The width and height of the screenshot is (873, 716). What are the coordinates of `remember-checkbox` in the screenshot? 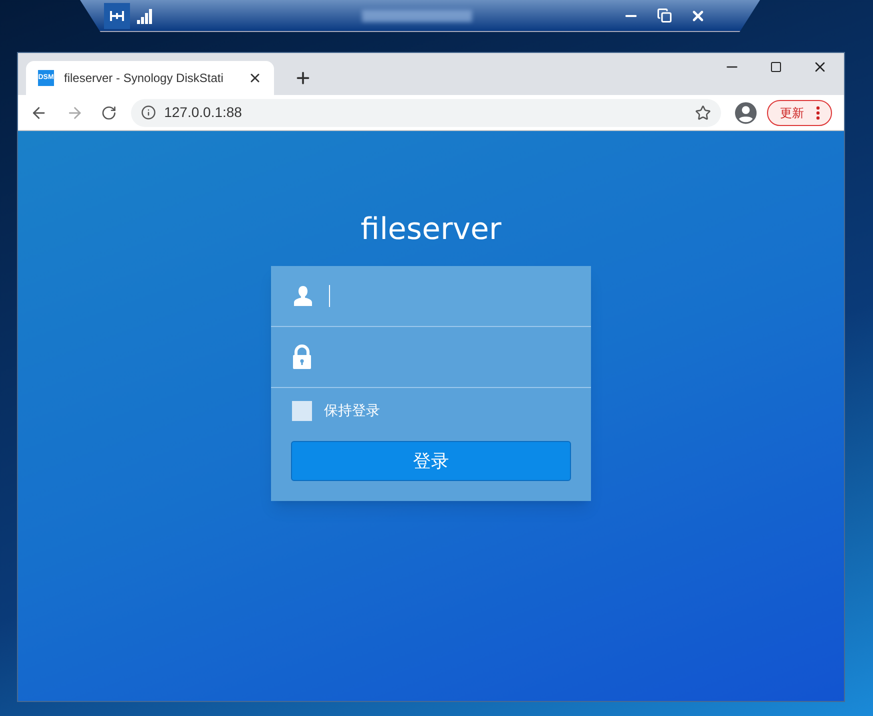 It's located at (302, 410).